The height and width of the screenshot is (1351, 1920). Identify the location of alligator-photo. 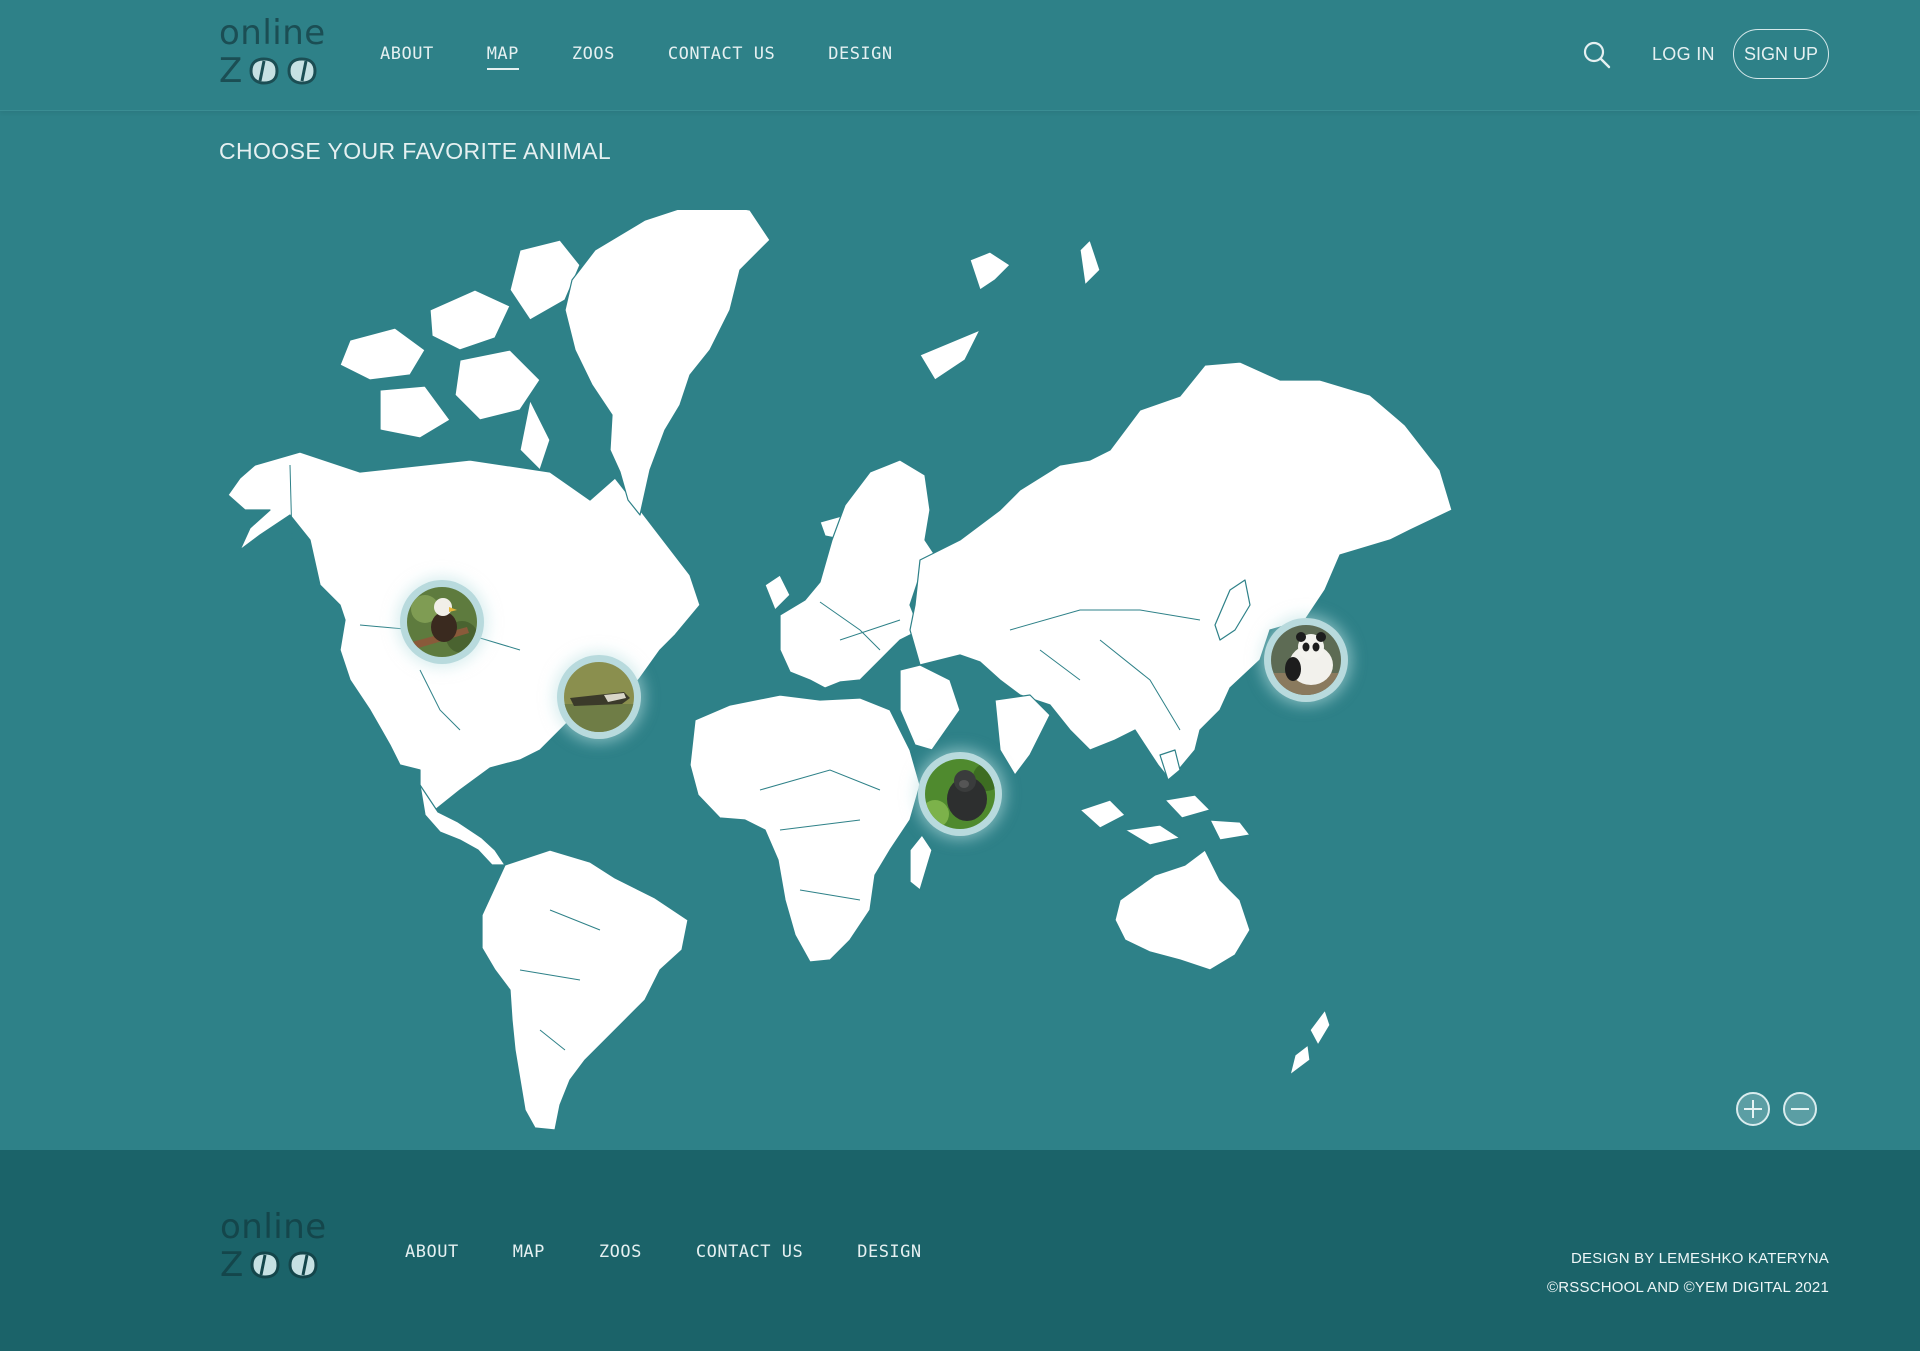
(599, 697).